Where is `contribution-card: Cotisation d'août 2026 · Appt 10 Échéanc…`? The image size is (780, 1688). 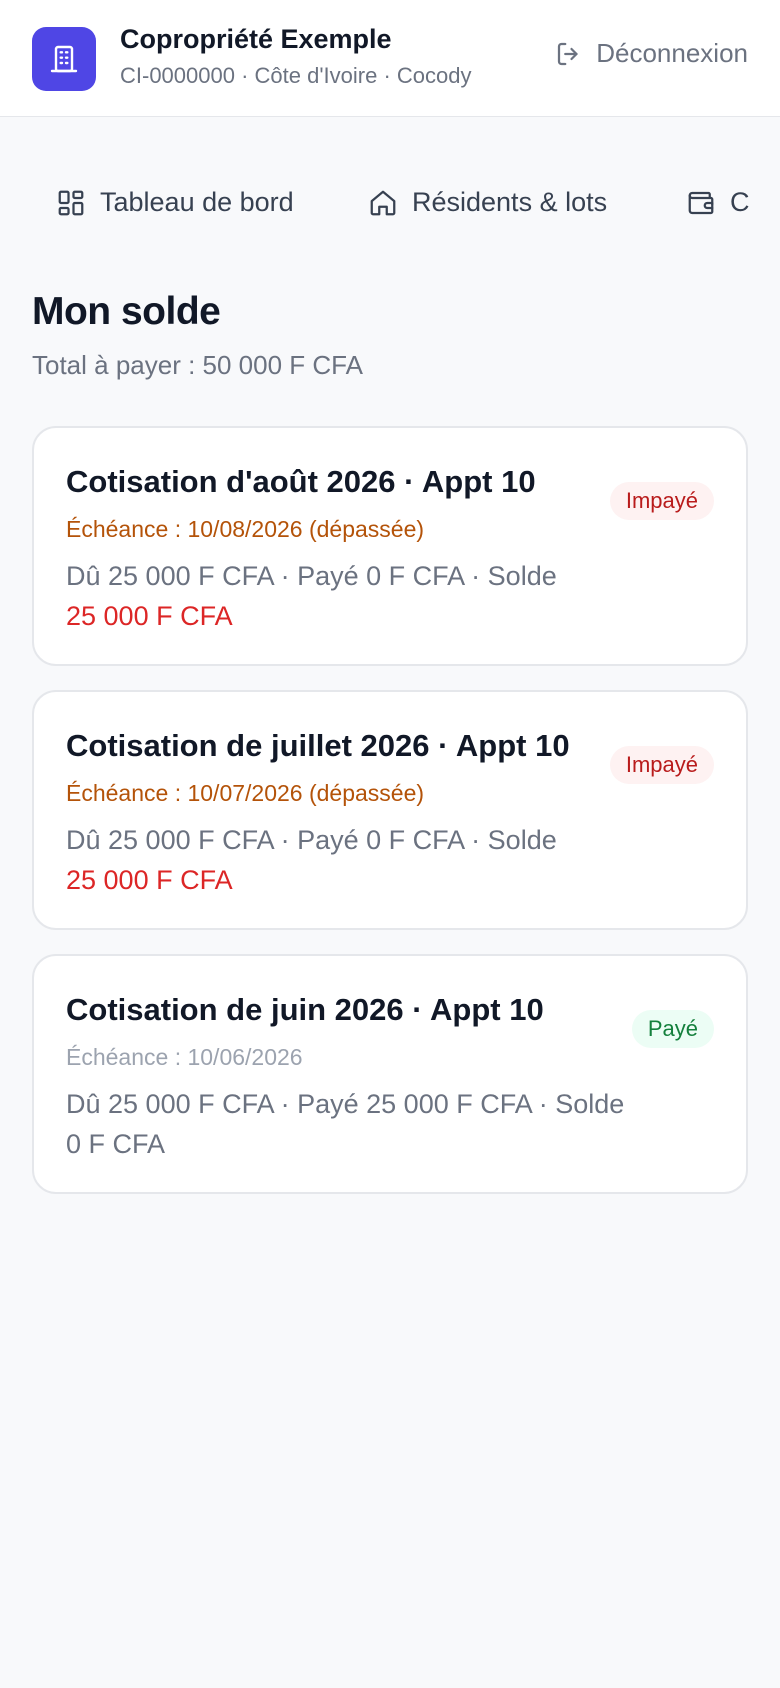
contribution-card: Cotisation d'août 2026 · Appt 10 Échéanc… is located at coordinates (390, 546).